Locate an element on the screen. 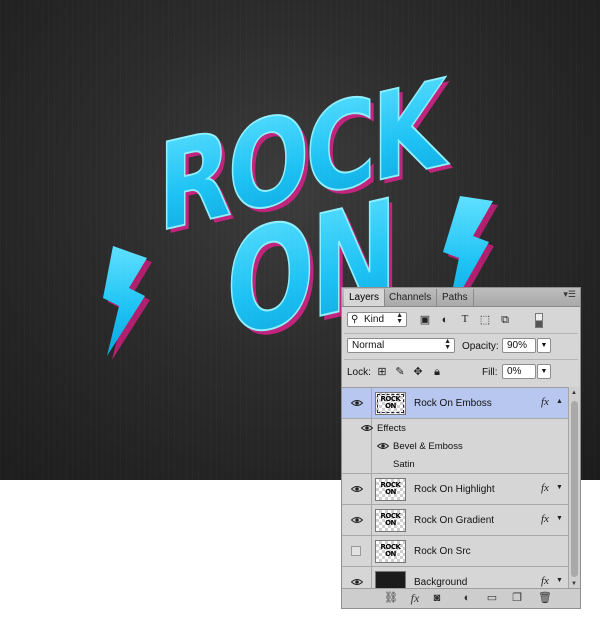  opacity-label: Opacity: is located at coordinates (480, 346).